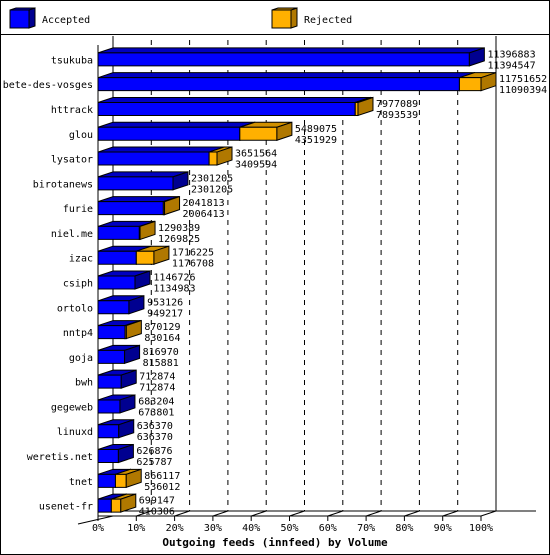  What do you see at coordinates (488, 513) in the screenshot?
I see `floor-right-edge` at bounding box center [488, 513].